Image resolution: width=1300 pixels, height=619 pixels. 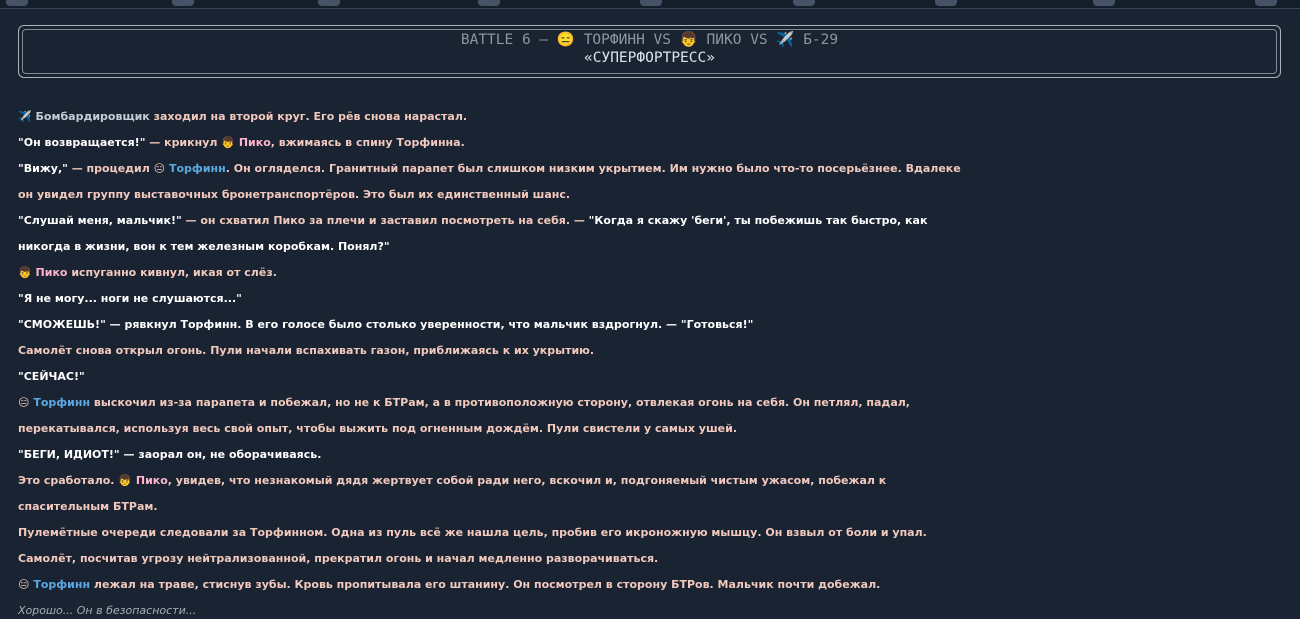 What do you see at coordinates (724, 40) in the screenshot?
I see `combatant-piko: ПИКО` at bounding box center [724, 40].